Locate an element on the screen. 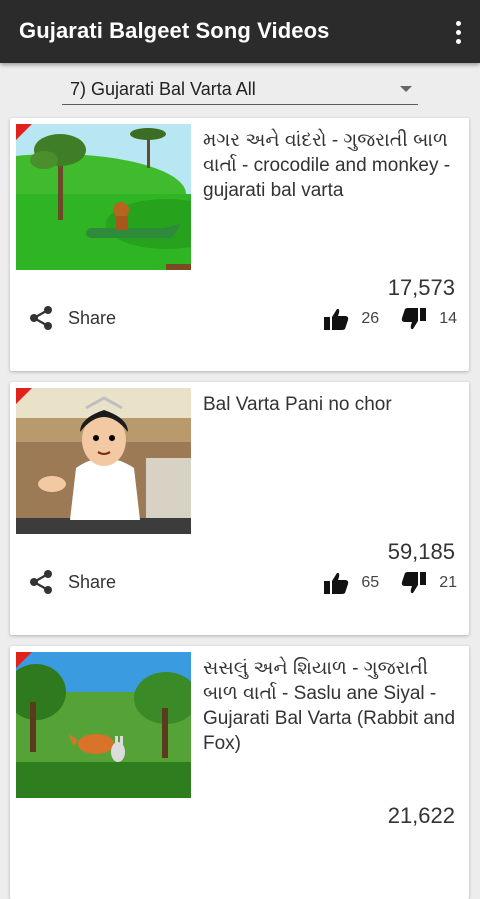 This screenshot has height=899, width=480. dropdown-arrow-icon is located at coordinates (406, 89).